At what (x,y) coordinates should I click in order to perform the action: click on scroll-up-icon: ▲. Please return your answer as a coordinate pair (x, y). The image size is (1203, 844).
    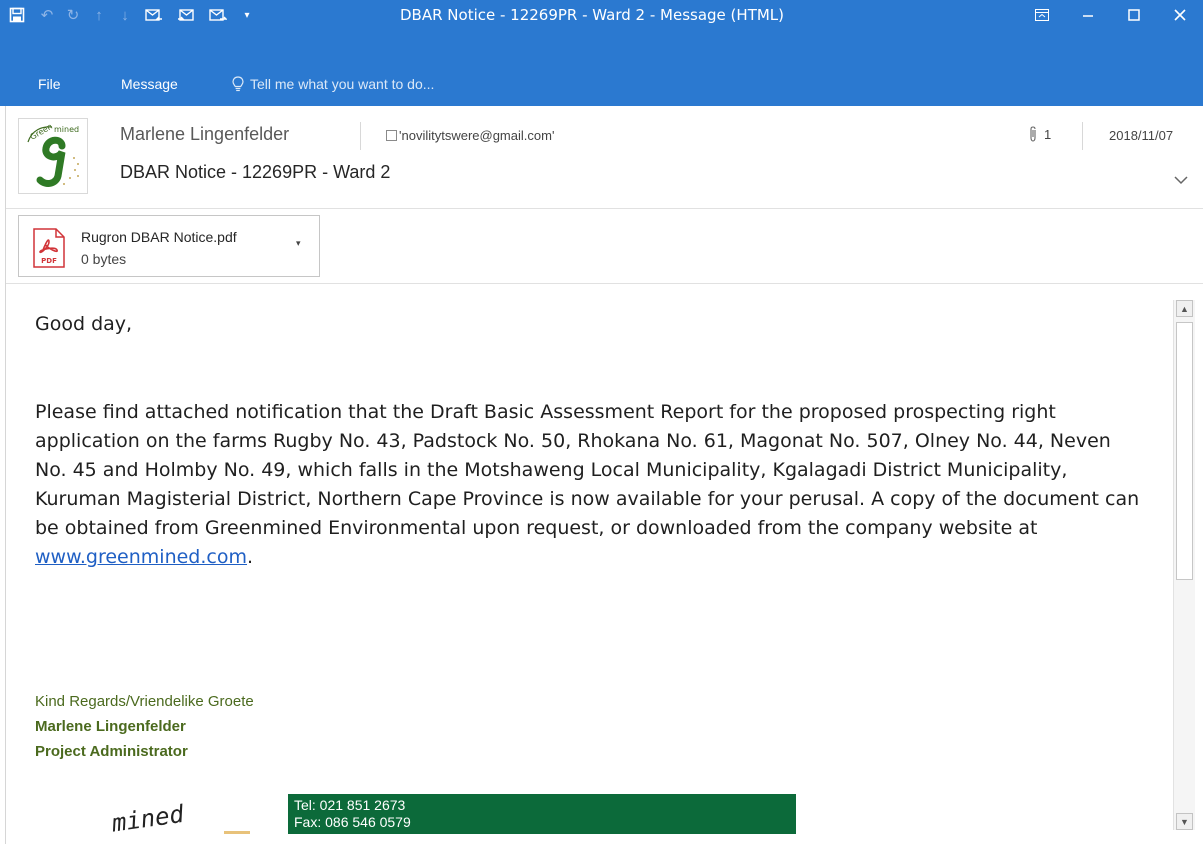
    Looking at the image, I should click on (1184, 308).